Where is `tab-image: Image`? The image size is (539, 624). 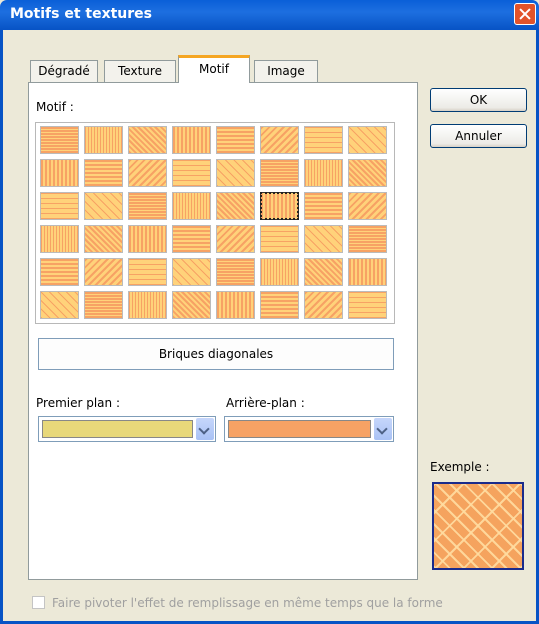
tab-image: Image is located at coordinates (286, 71).